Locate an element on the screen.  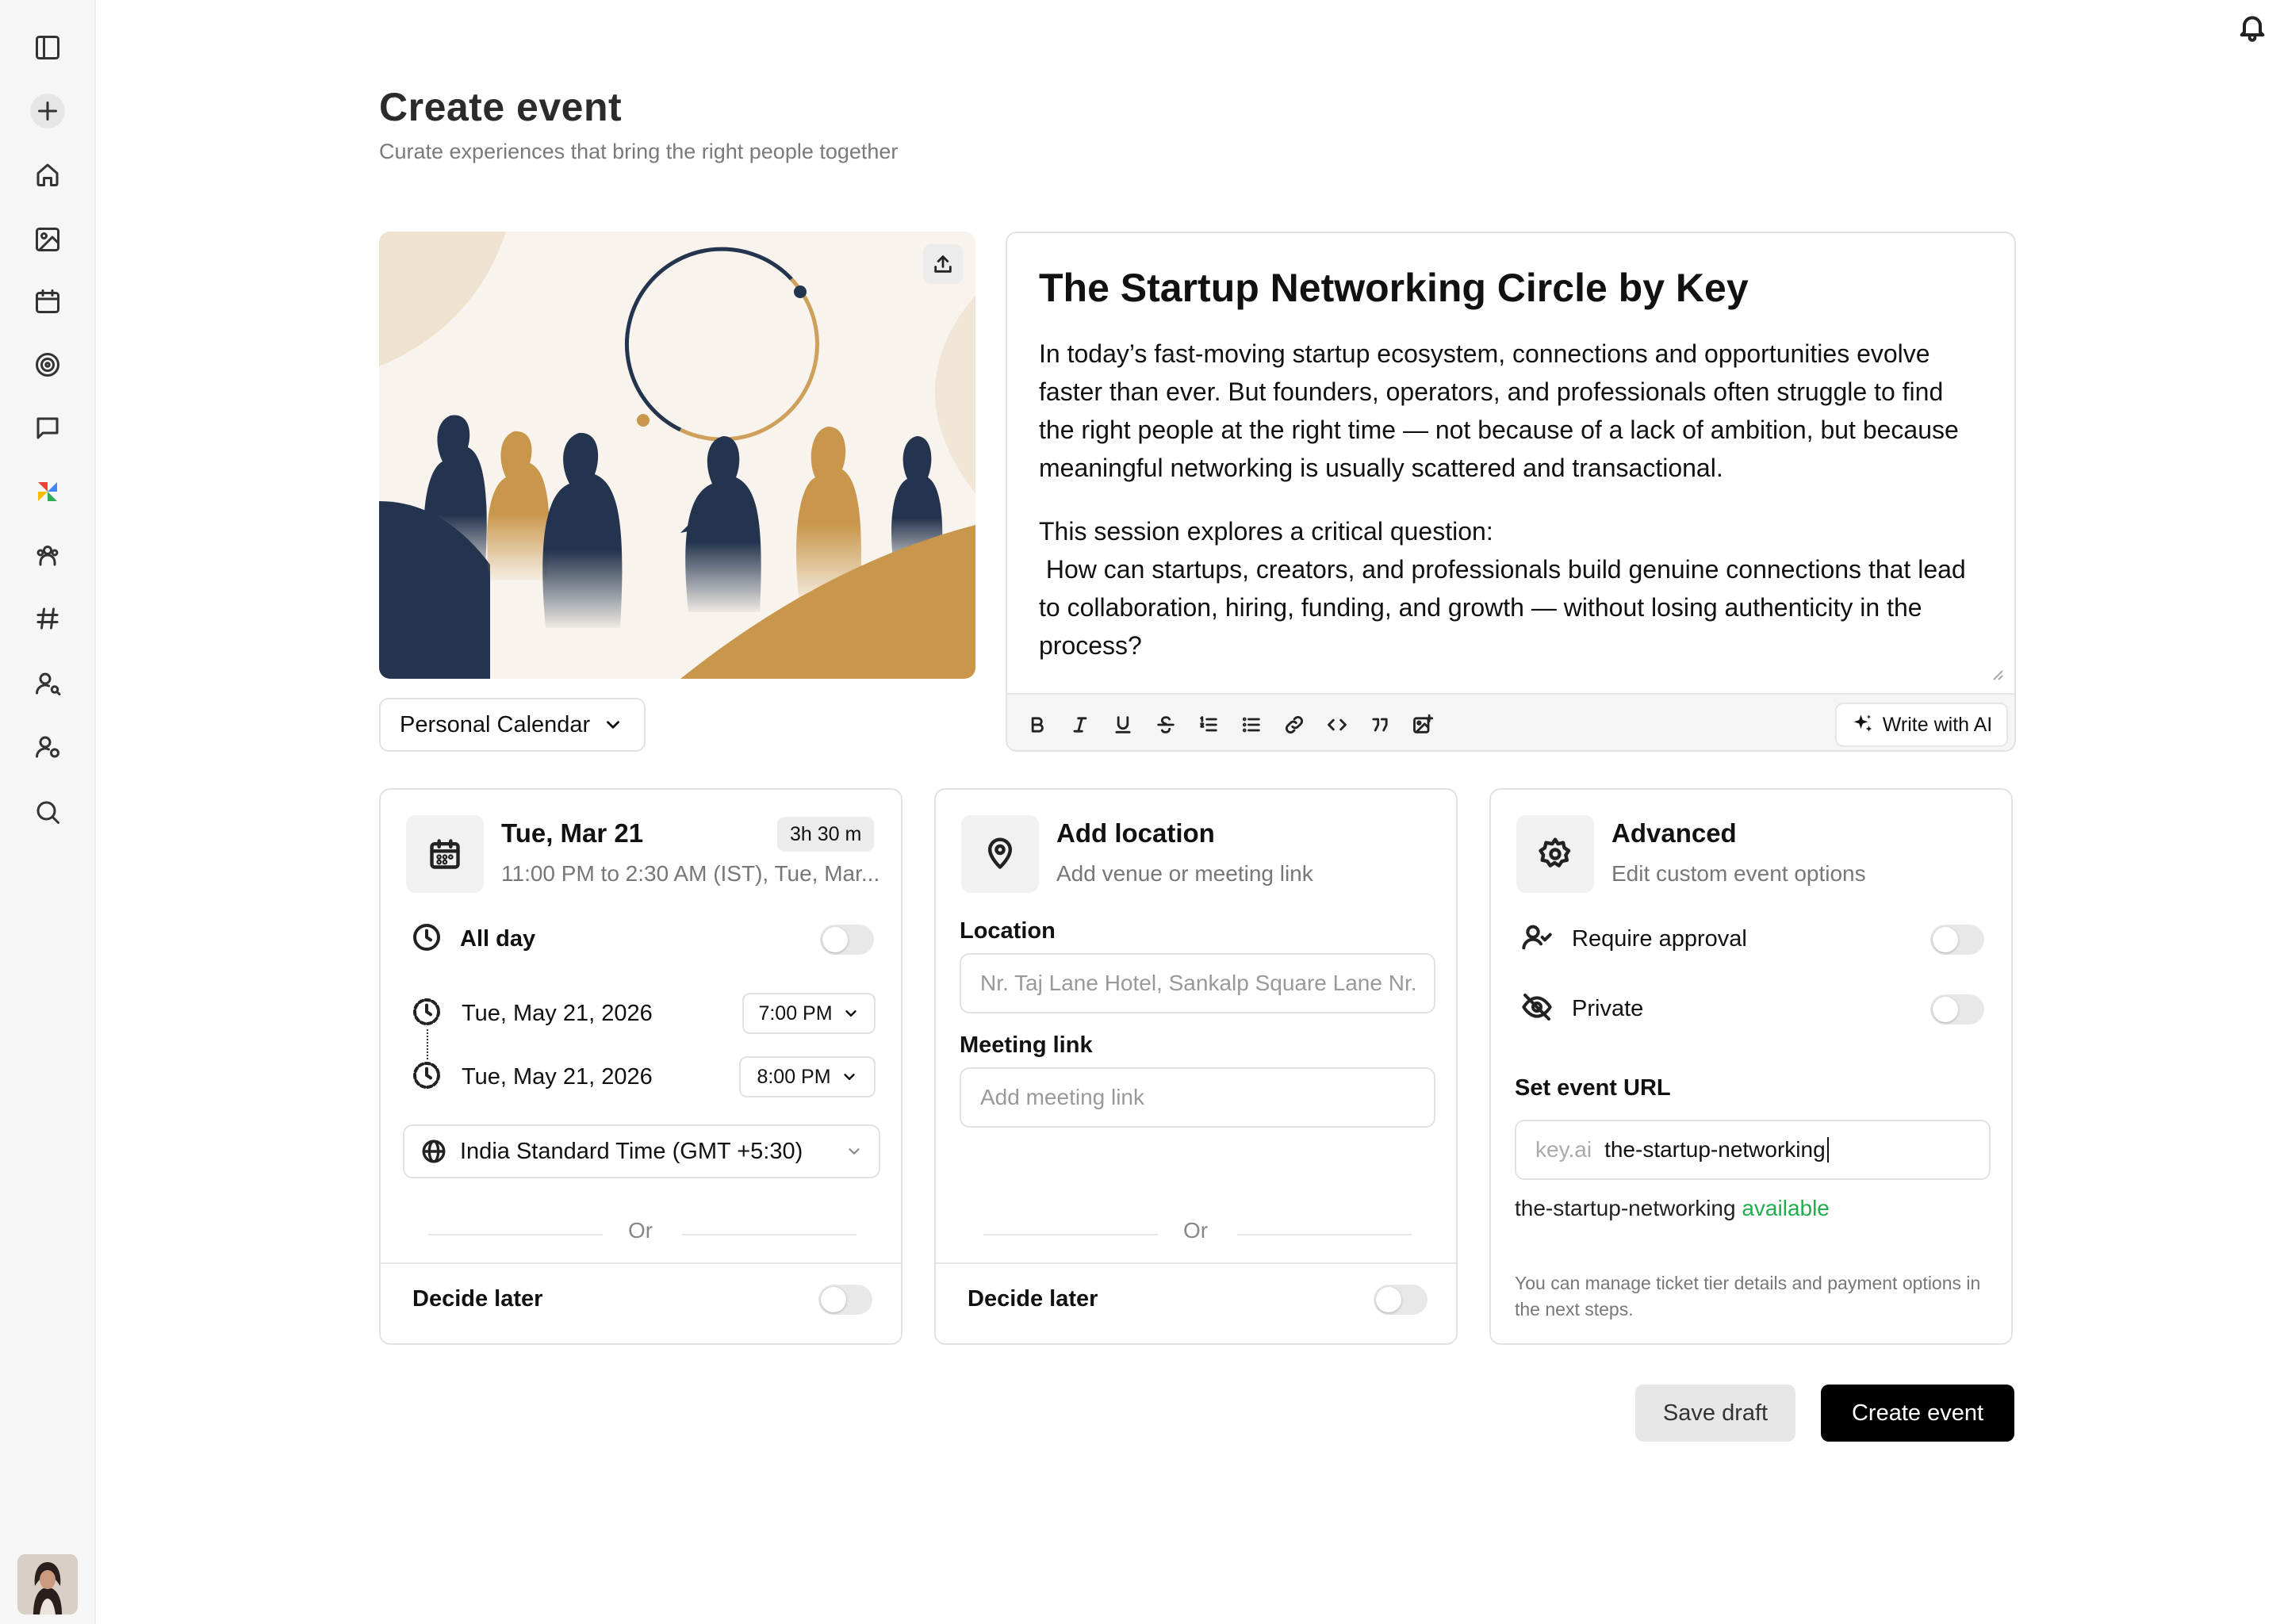
url-availability: the-startup-networking available is located at coordinates (1672, 1208).